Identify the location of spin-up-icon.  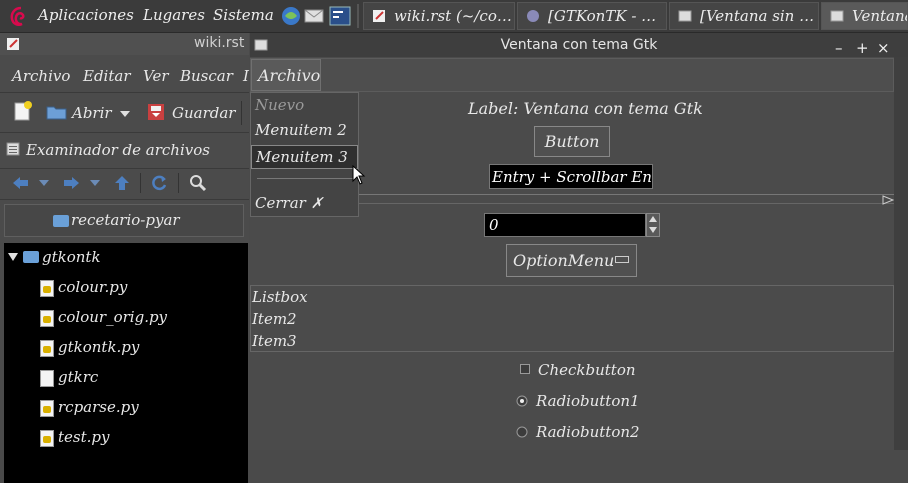
(653, 219).